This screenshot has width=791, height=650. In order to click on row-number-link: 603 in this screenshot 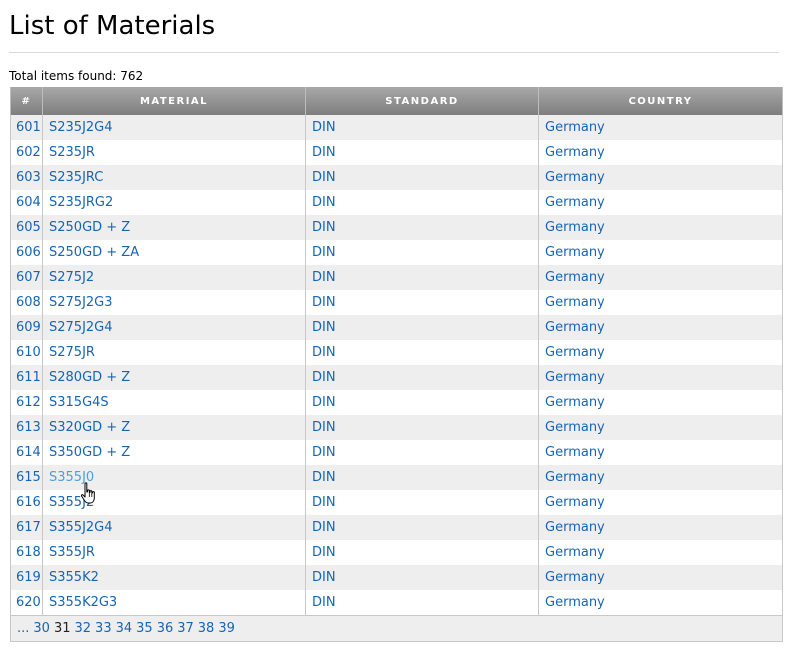, I will do `click(28, 177)`.